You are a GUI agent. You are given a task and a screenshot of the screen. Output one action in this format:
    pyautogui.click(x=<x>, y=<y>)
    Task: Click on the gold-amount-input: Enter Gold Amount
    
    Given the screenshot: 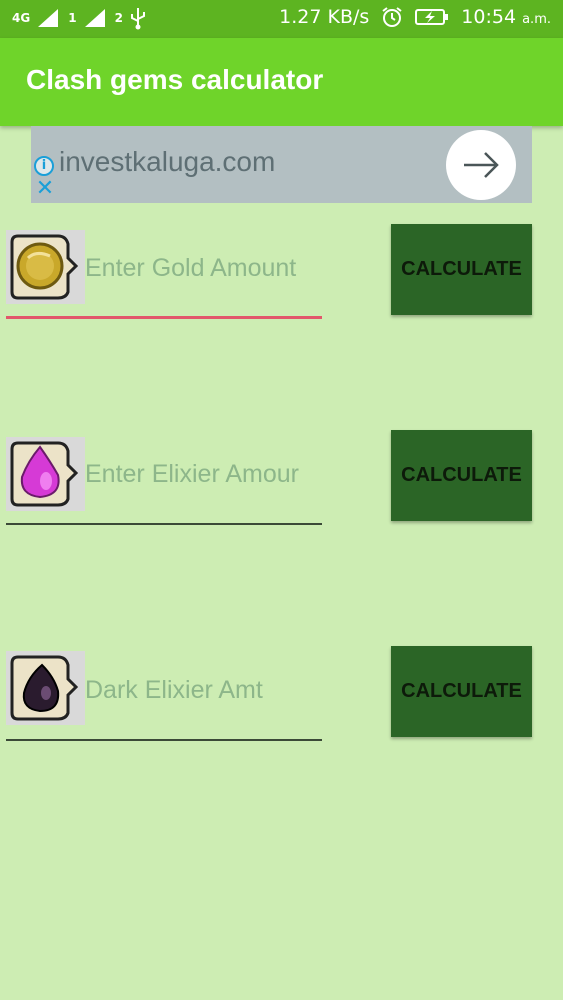 What is the action you would take?
    pyautogui.click(x=205, y=268)
    